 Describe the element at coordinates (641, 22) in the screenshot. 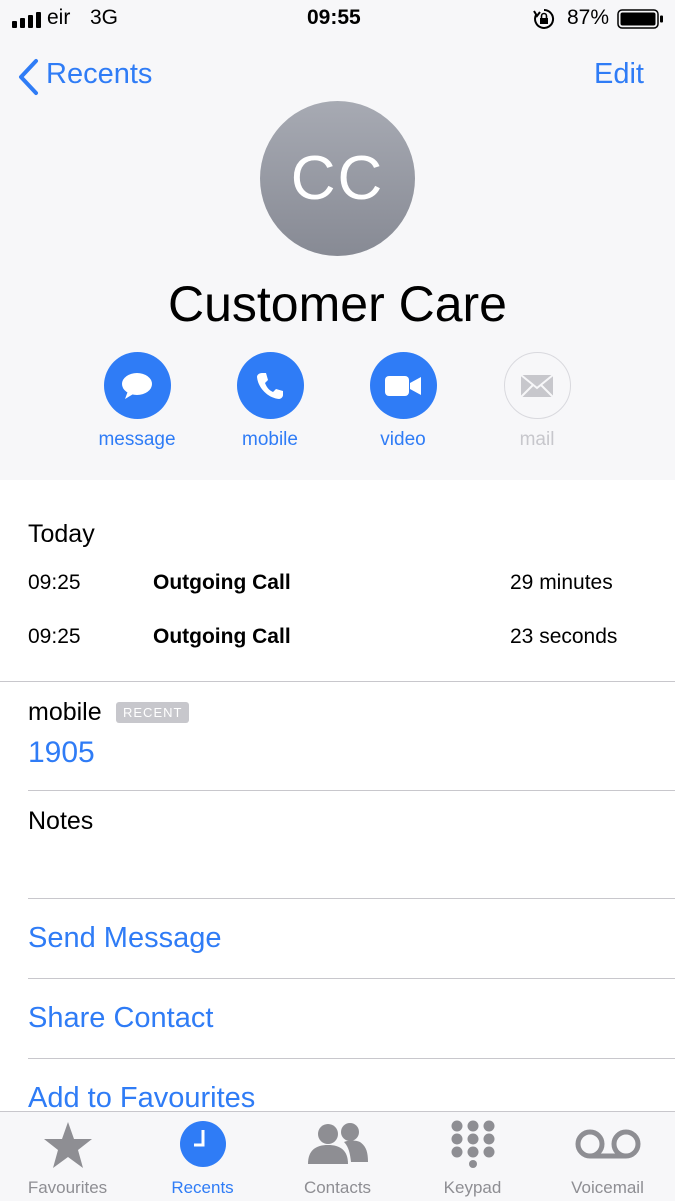

I see `battery-icon` at that location.